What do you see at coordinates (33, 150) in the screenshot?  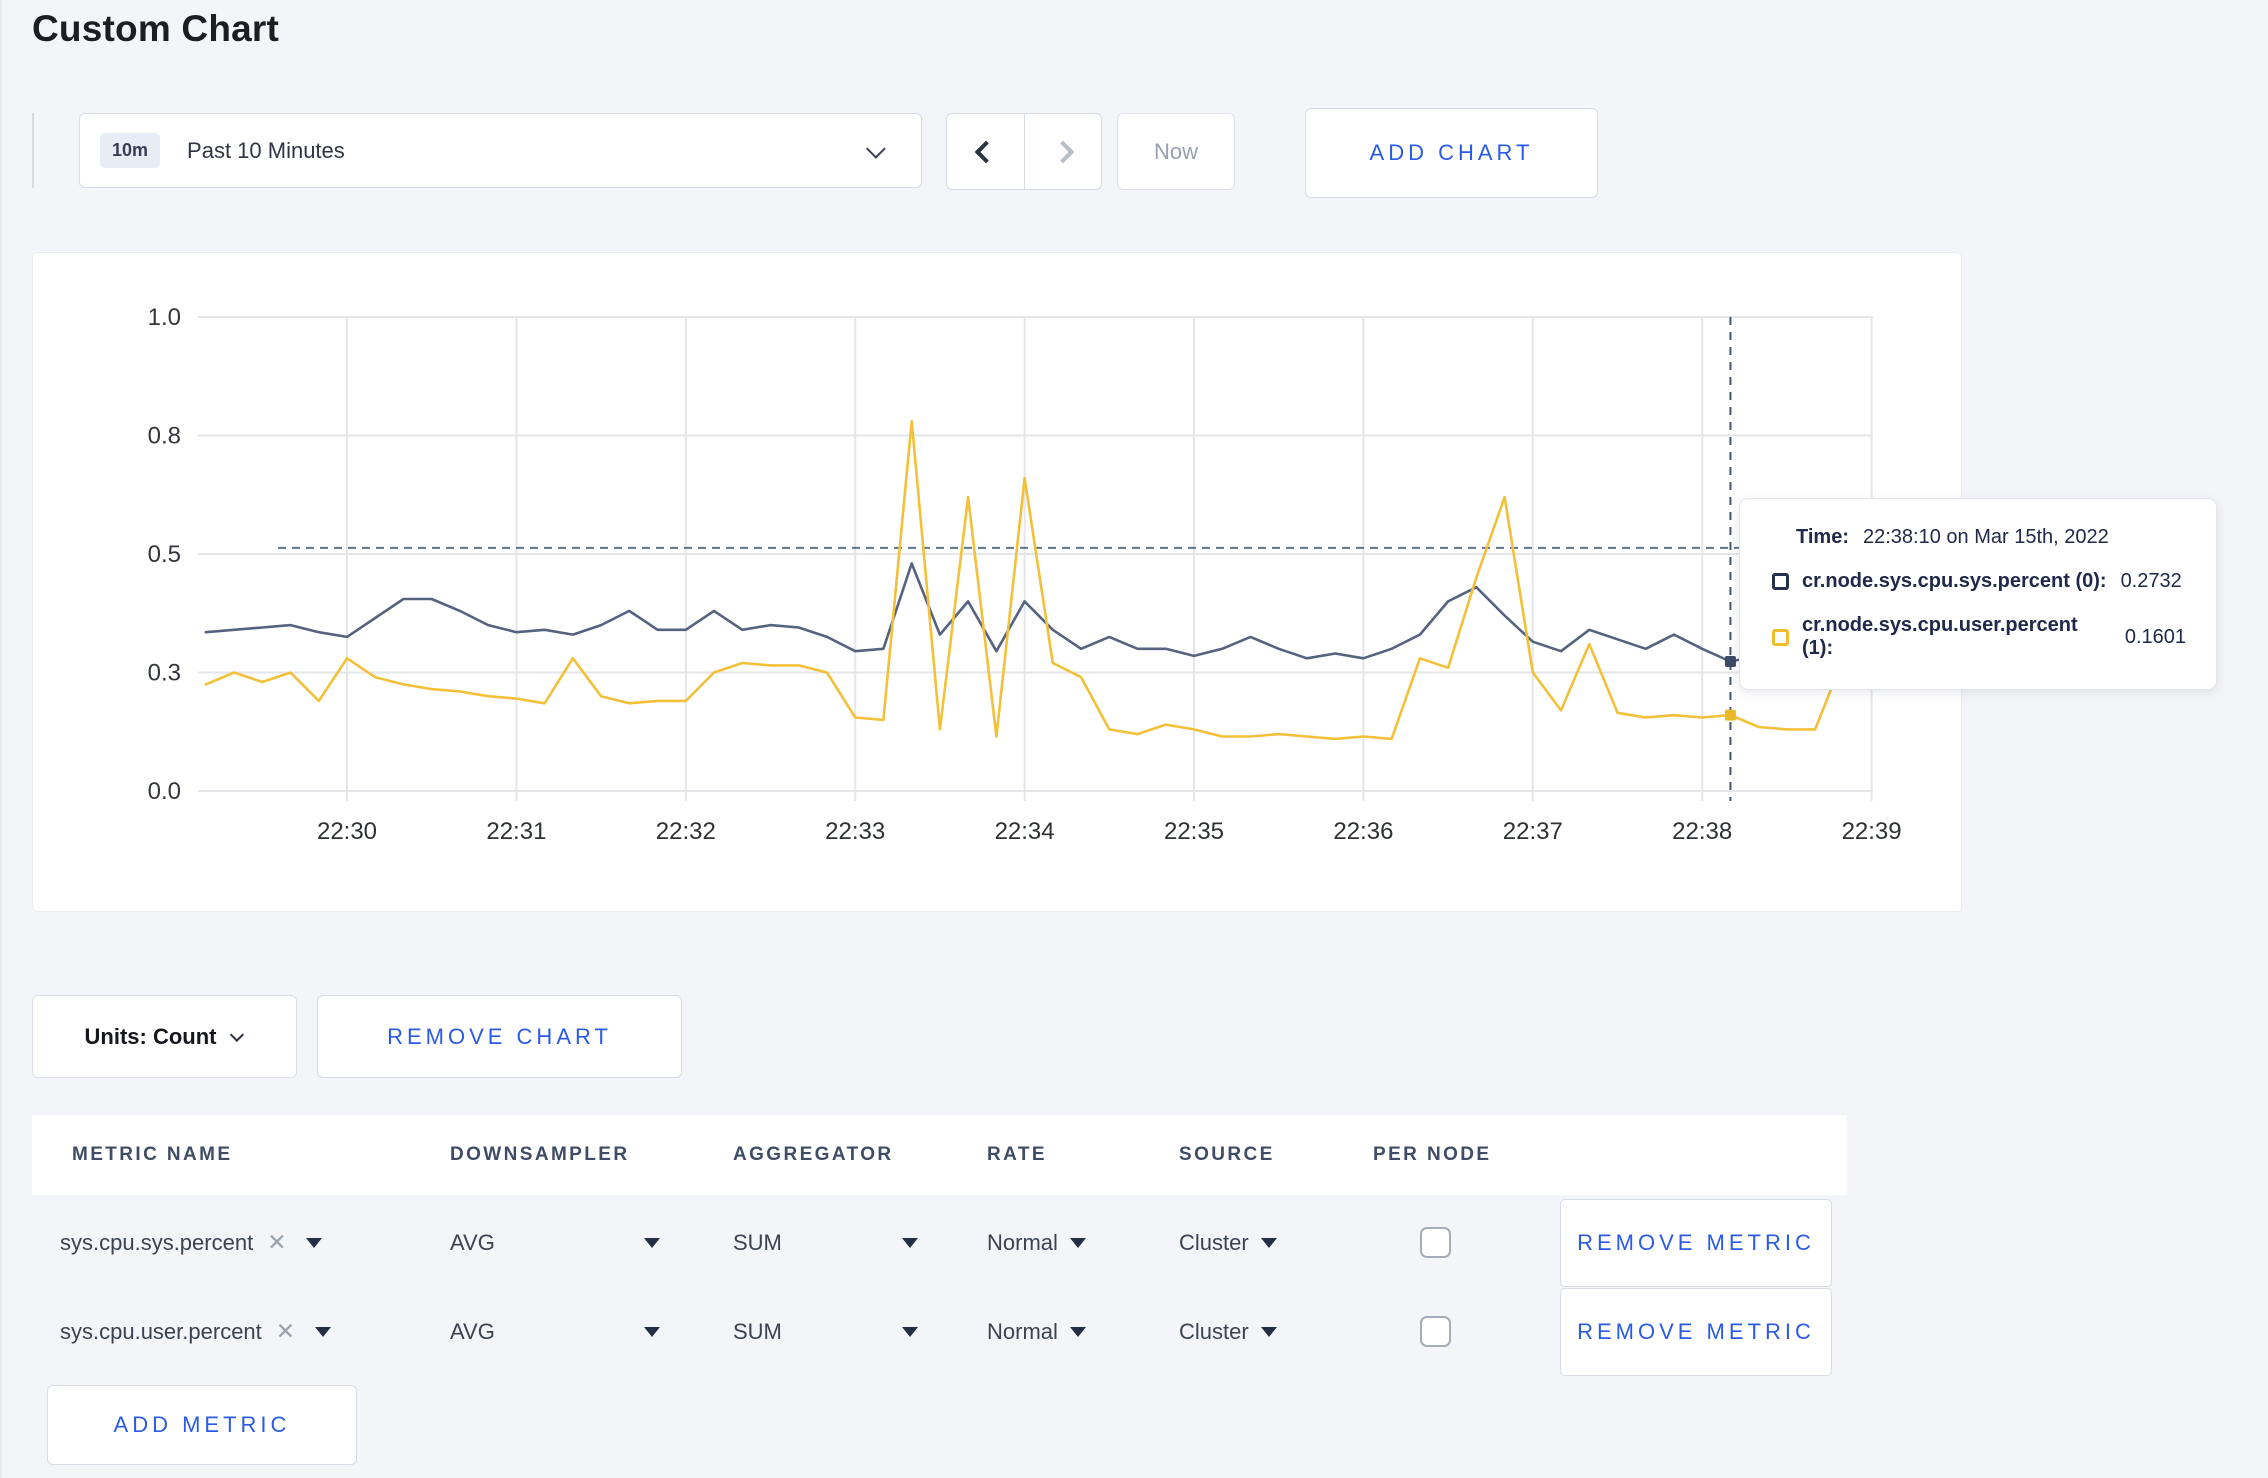 I see `toolbar-separator` at bounding box center [33, 150].